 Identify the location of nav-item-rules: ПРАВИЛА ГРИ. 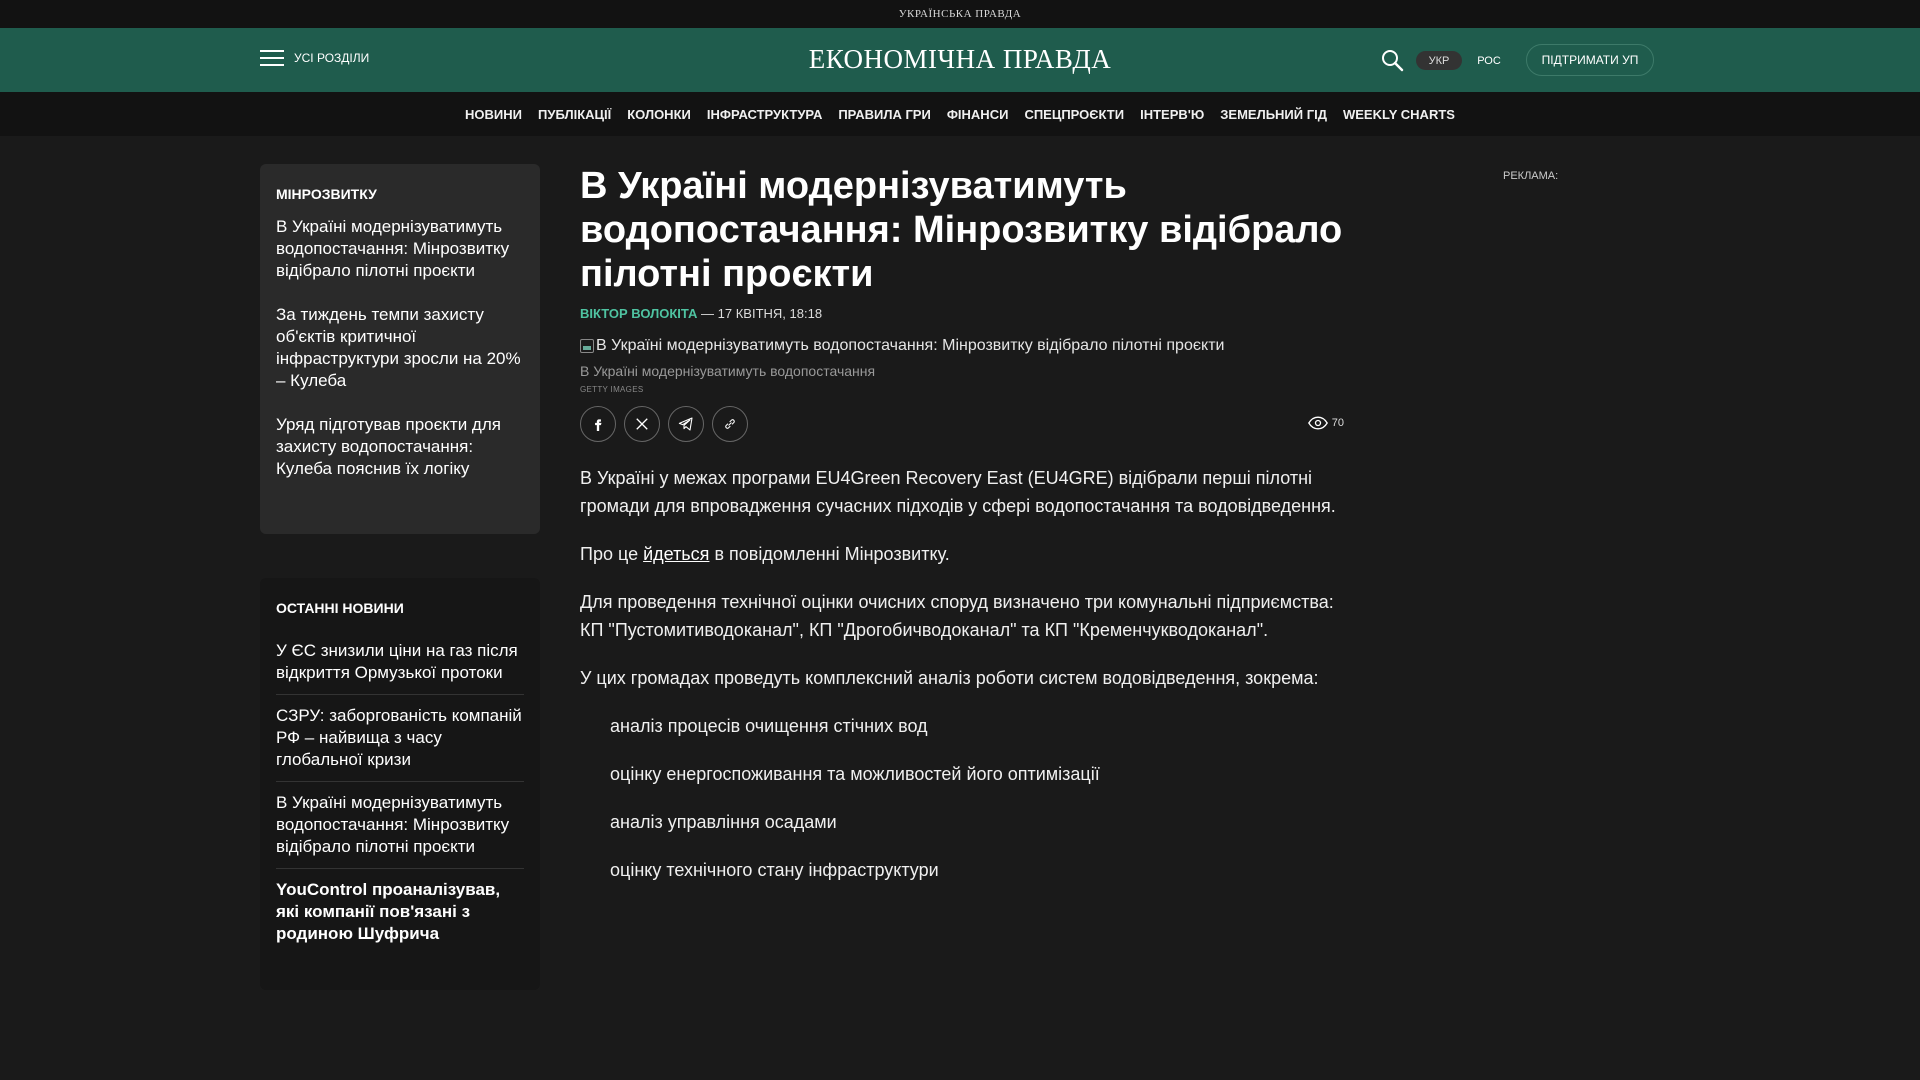
(884, 114).